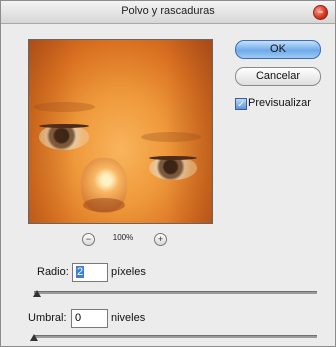 Image resolution: width=336 pixels, height=347 pixels. I want to click on close-icon: −, so click(320, 12).